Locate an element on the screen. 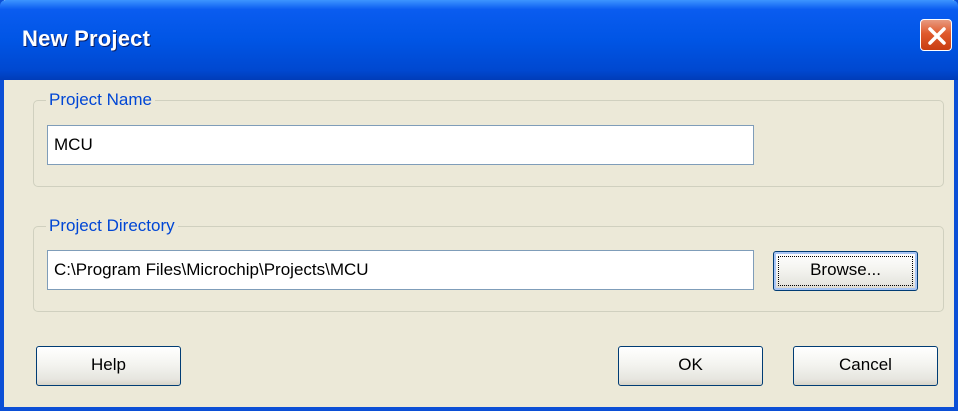  help-button: Help is located at coordinates (108, 366).